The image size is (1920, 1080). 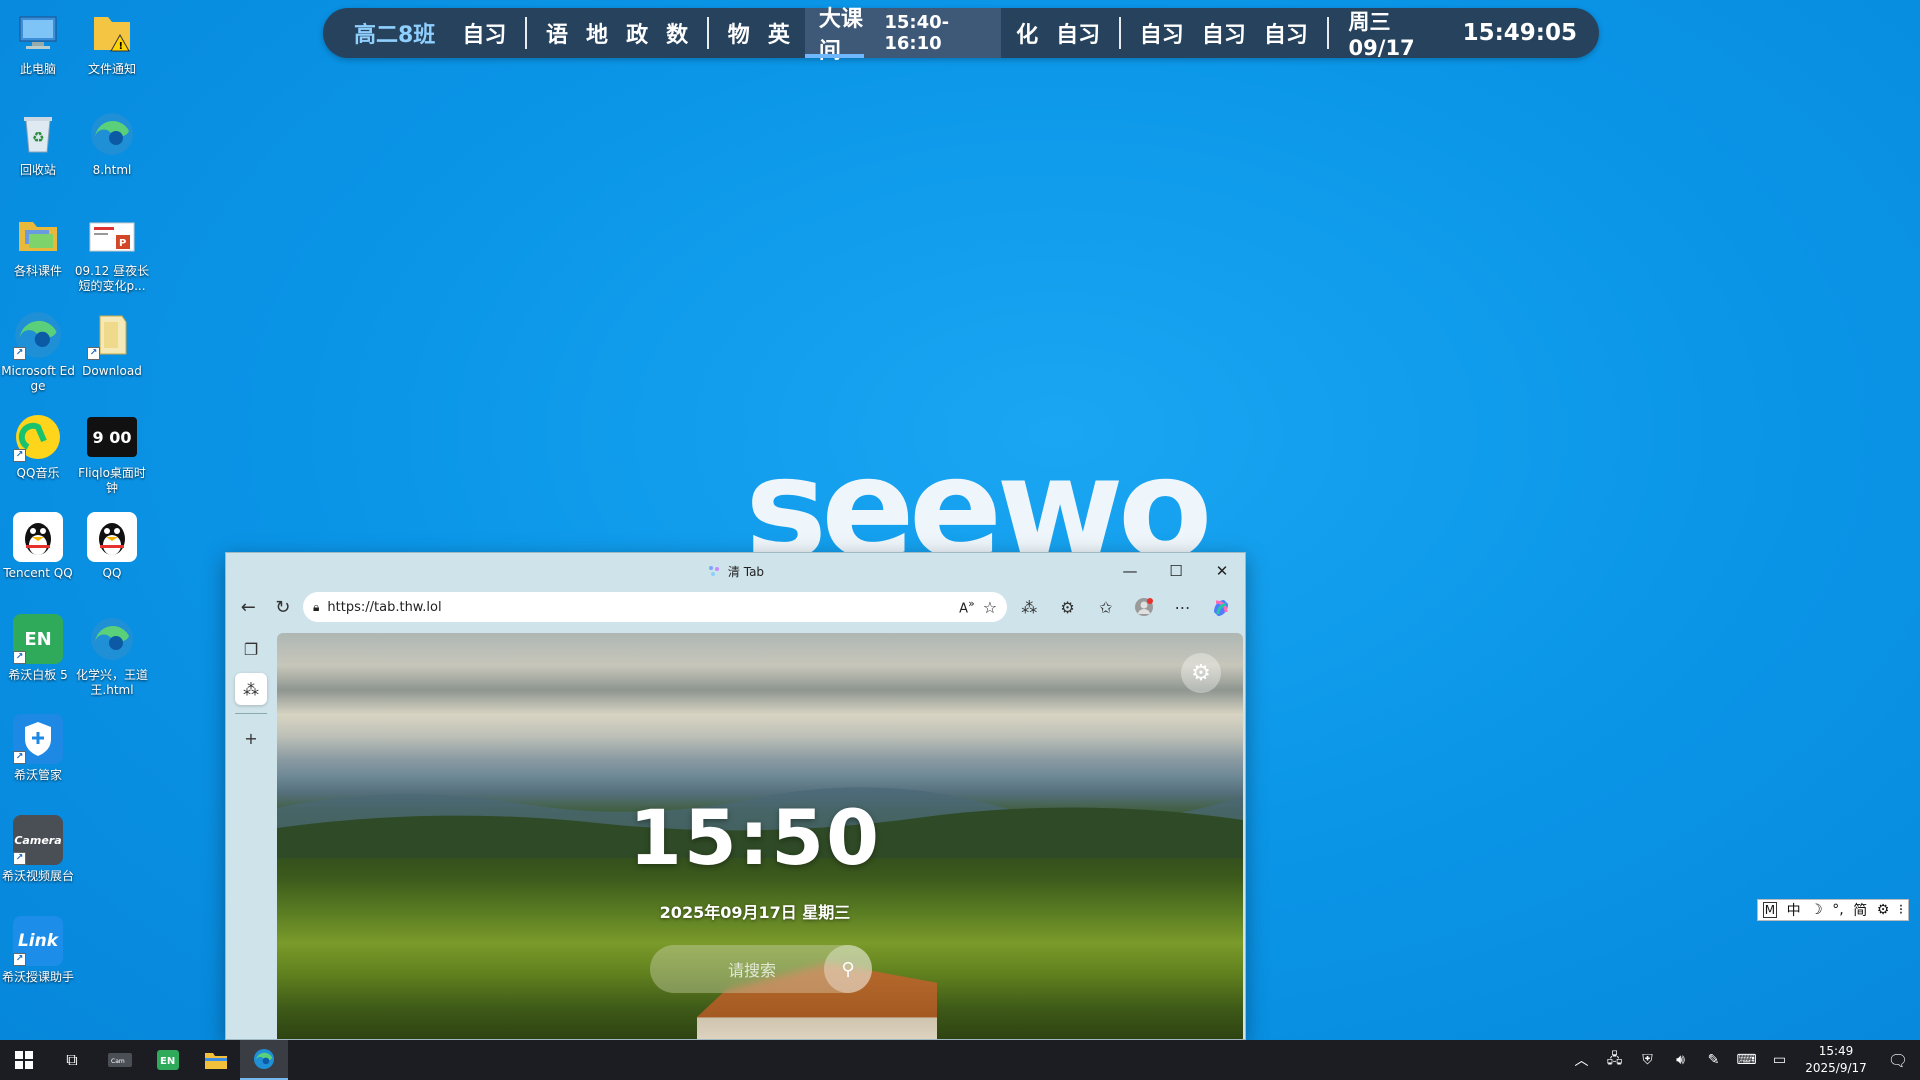 I want to click on desktop-icon-chem-html: 化学兴，王道王.html, so click(x=112, y=656).